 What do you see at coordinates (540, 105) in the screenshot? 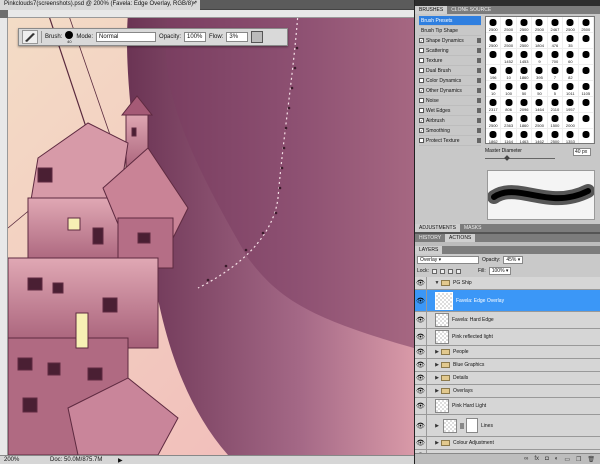
I see `brush-preset: 1464` at bounding box center [540, 105].